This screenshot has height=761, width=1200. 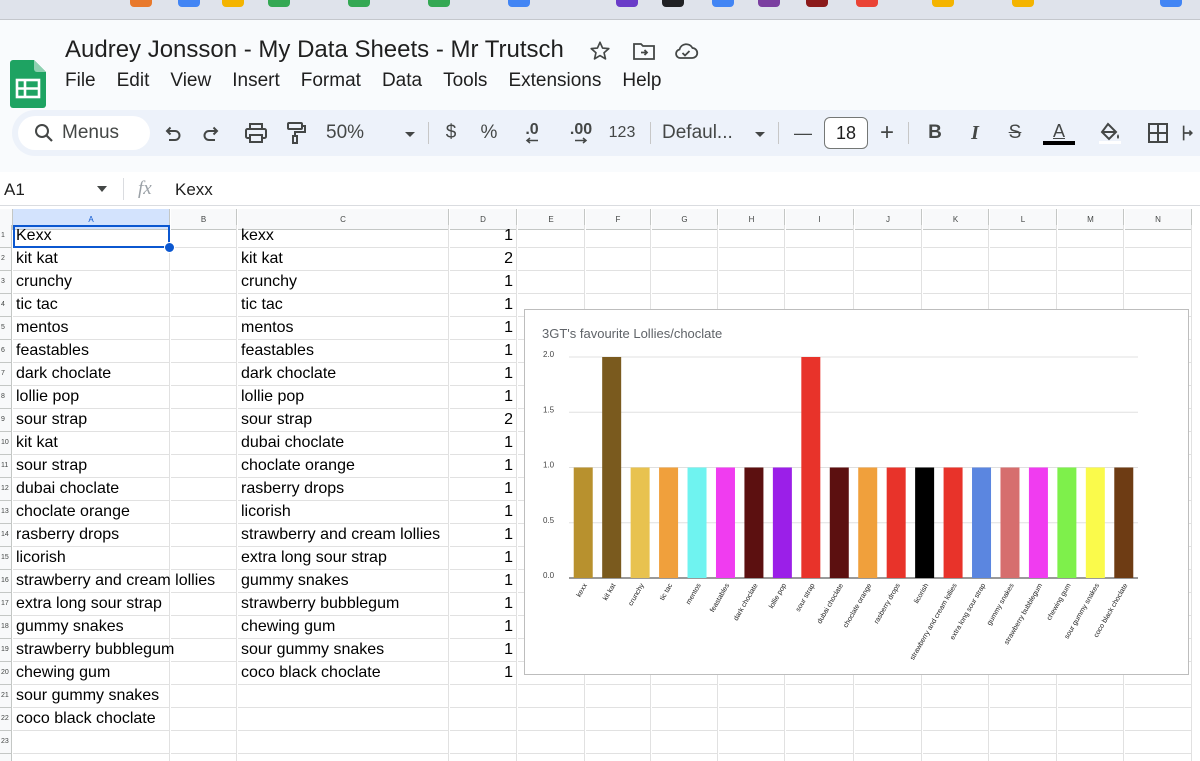 What do you see at coordinates (343, 236) in the screenshot?
I see `cell-c1: kexx` at bounding box center [343, 236].